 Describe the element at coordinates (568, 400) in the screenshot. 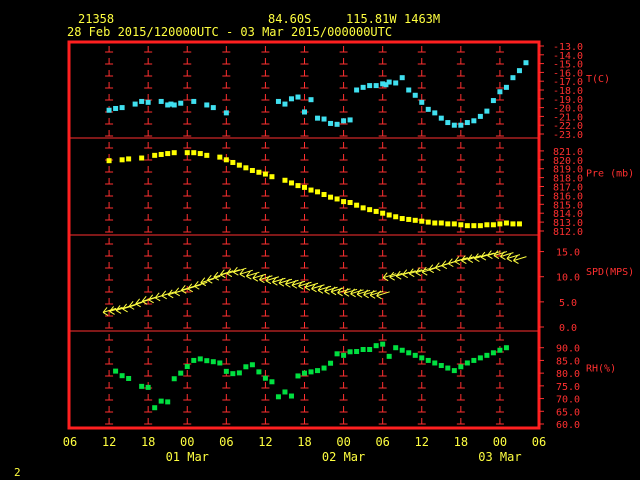

I see `y-tick-label: 70.0` at that location.